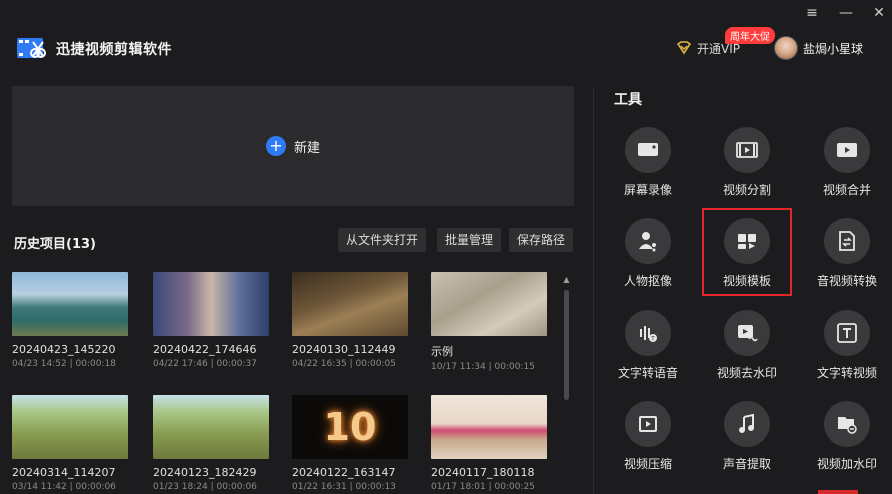  What do you see at coordinates (483, 472) in the screenshot?
I see `project-name: 20240117_180118` at bounding box center [483, 472].